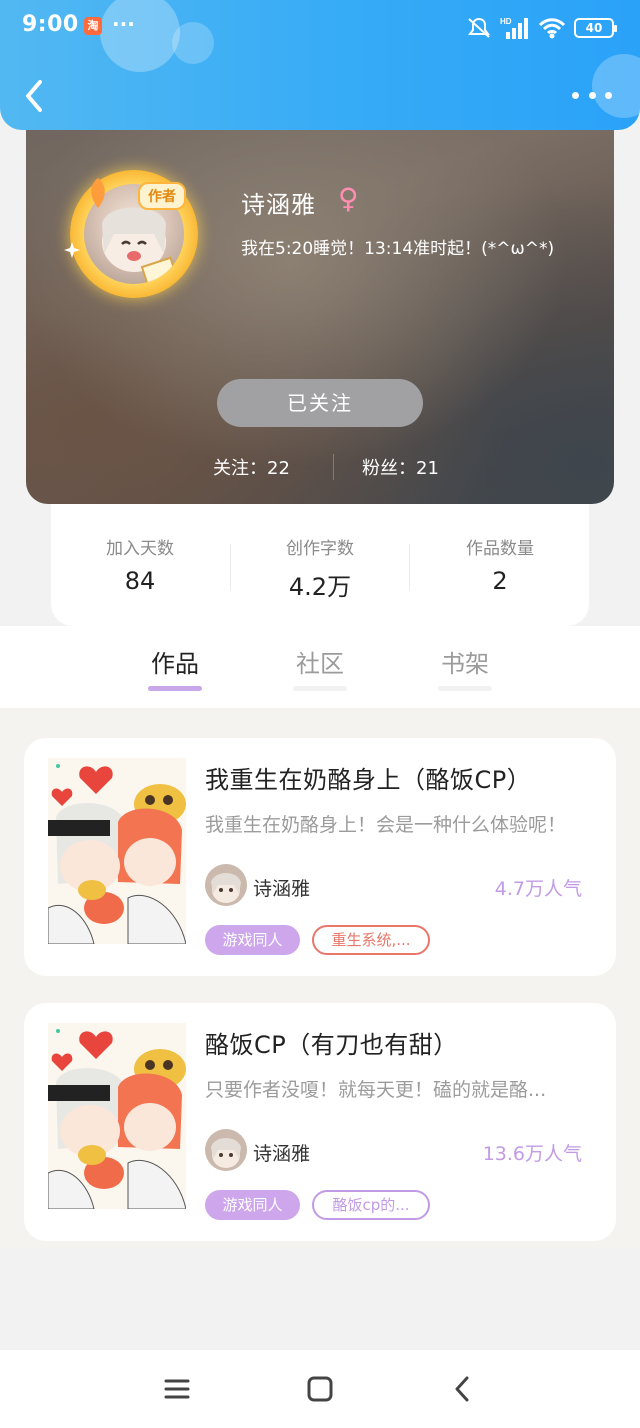 The width and height of the screenshot is (640, 1428). Describe the element at coordinates (162, 196) in the screenshot. I see `author-badge: 作者` at that location.